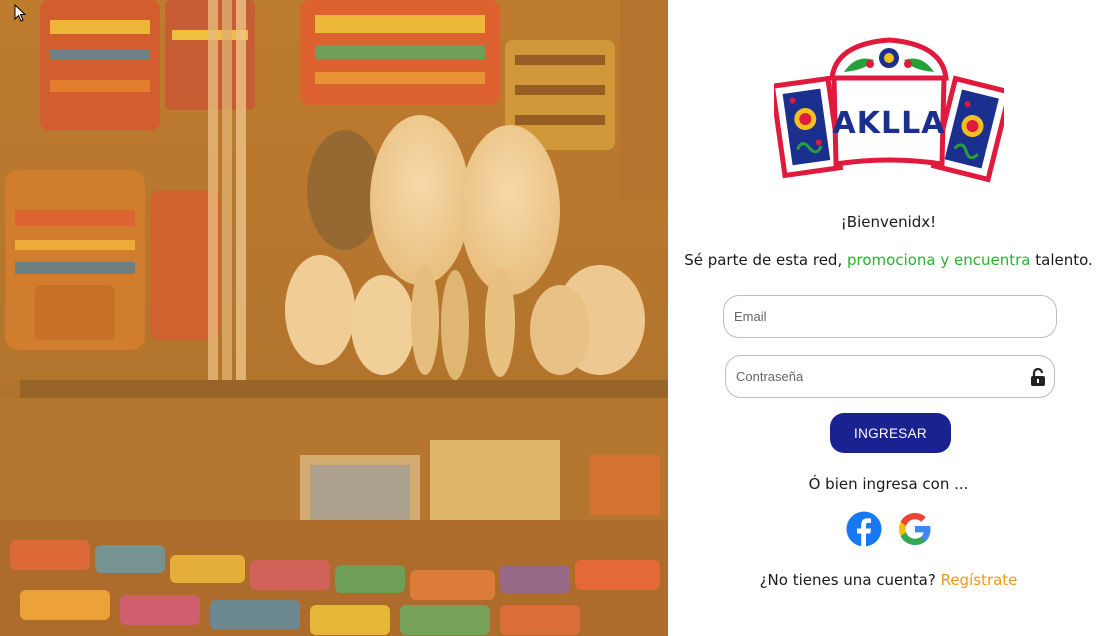  I want to click on email-input, so click(878, 316).